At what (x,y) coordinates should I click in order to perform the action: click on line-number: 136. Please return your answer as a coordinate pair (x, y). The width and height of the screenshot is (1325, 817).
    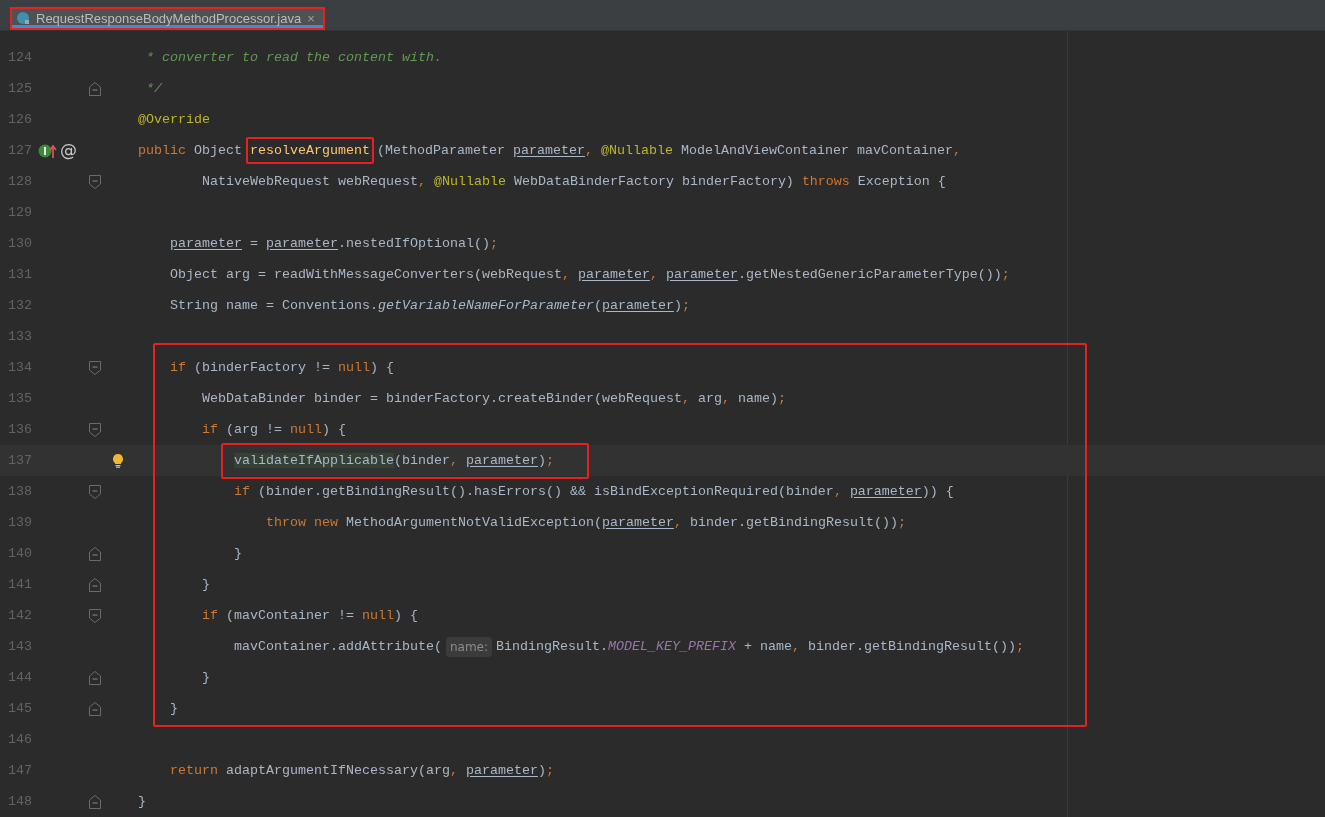
    Looking at the image, I should click on (20, 429).